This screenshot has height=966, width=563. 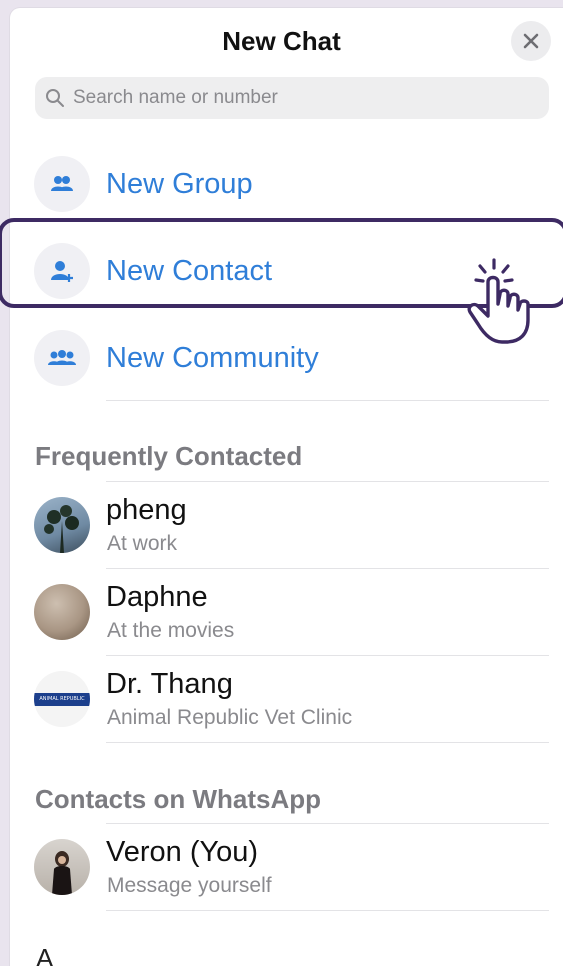 What do you see at coordinates (230, 717) in the screenshot?
I see `contact-status: Animal Republic Vet Clinic` at bounding box center [230, 717].